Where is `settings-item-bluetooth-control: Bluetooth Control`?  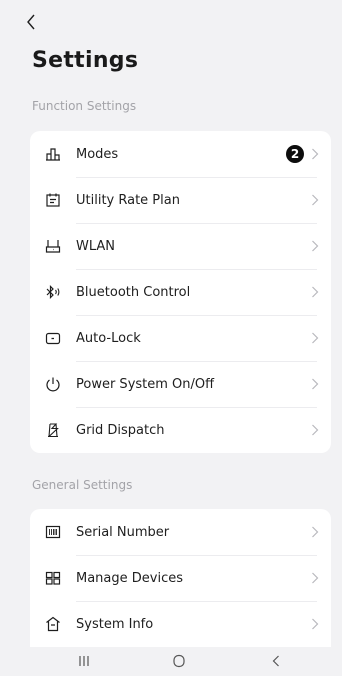
settings-item-bluetooth-control: Bluetooth Control is located at coordinates (180, 292).